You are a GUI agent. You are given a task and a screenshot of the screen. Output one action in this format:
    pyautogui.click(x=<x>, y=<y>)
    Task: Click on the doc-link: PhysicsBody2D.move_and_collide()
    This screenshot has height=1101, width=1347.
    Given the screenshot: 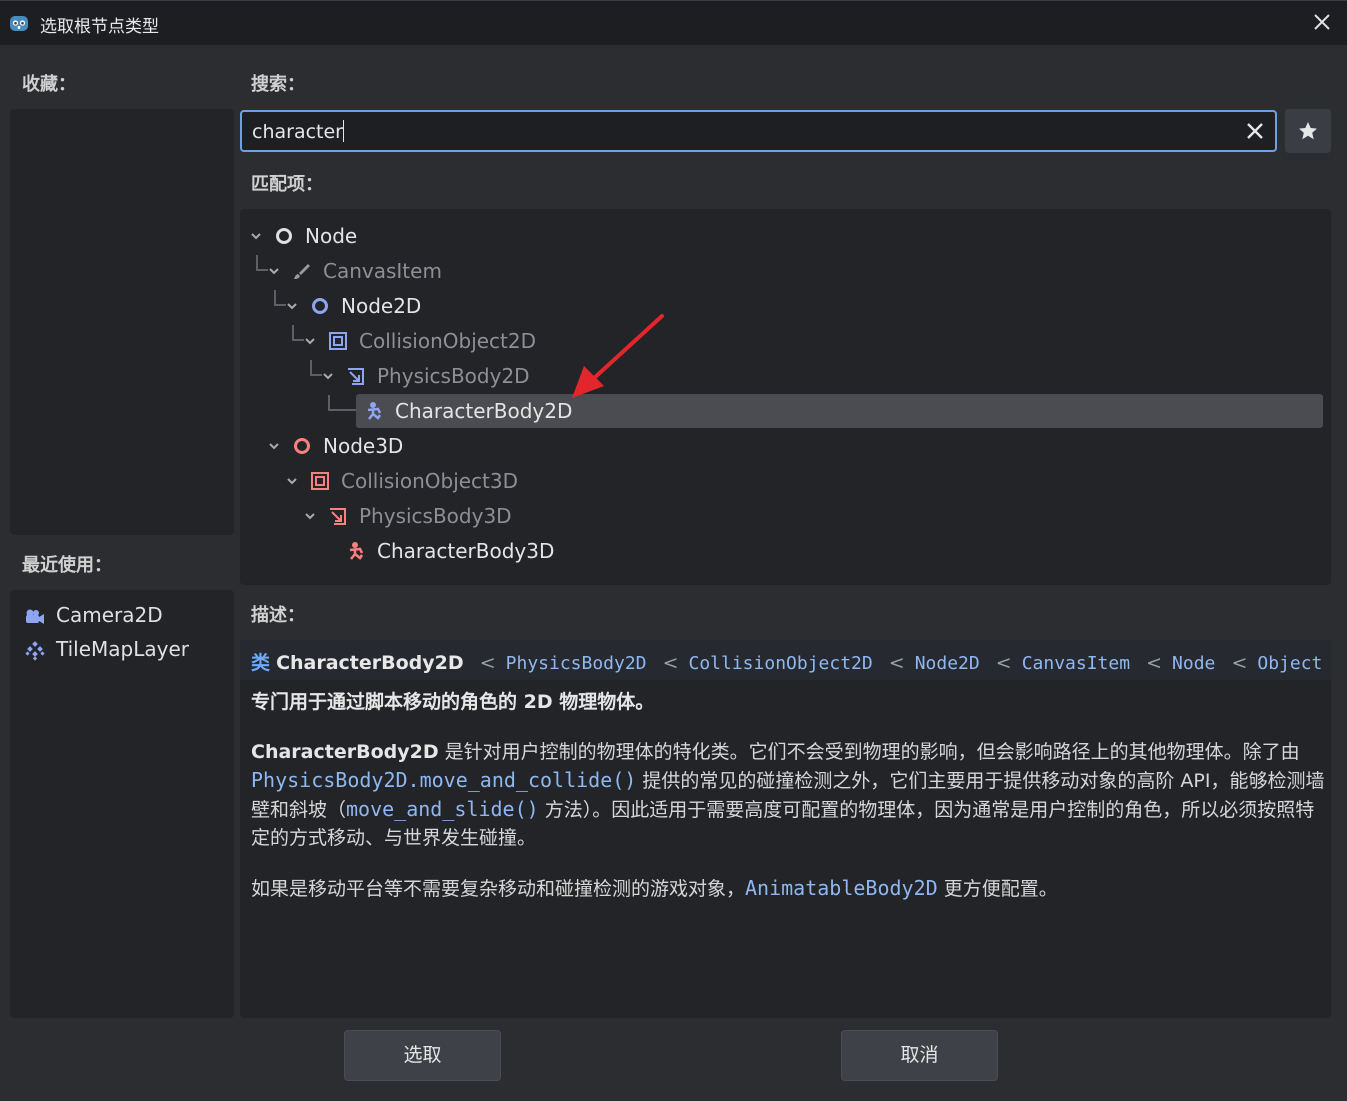 What is the action you would take?
    pyautogui.click(x=443, y=780)
    